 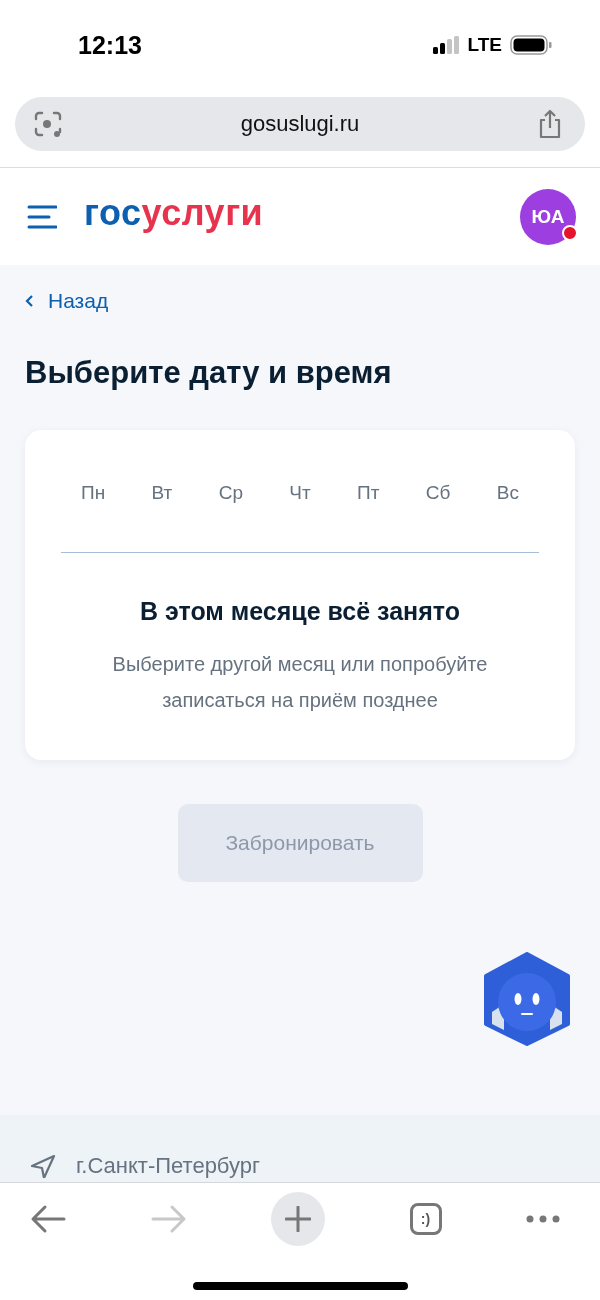 What do you see at coordinates (507, 493) in the screenshot?
I see `weekday-label: Вс` at bounding box center [507, 493].